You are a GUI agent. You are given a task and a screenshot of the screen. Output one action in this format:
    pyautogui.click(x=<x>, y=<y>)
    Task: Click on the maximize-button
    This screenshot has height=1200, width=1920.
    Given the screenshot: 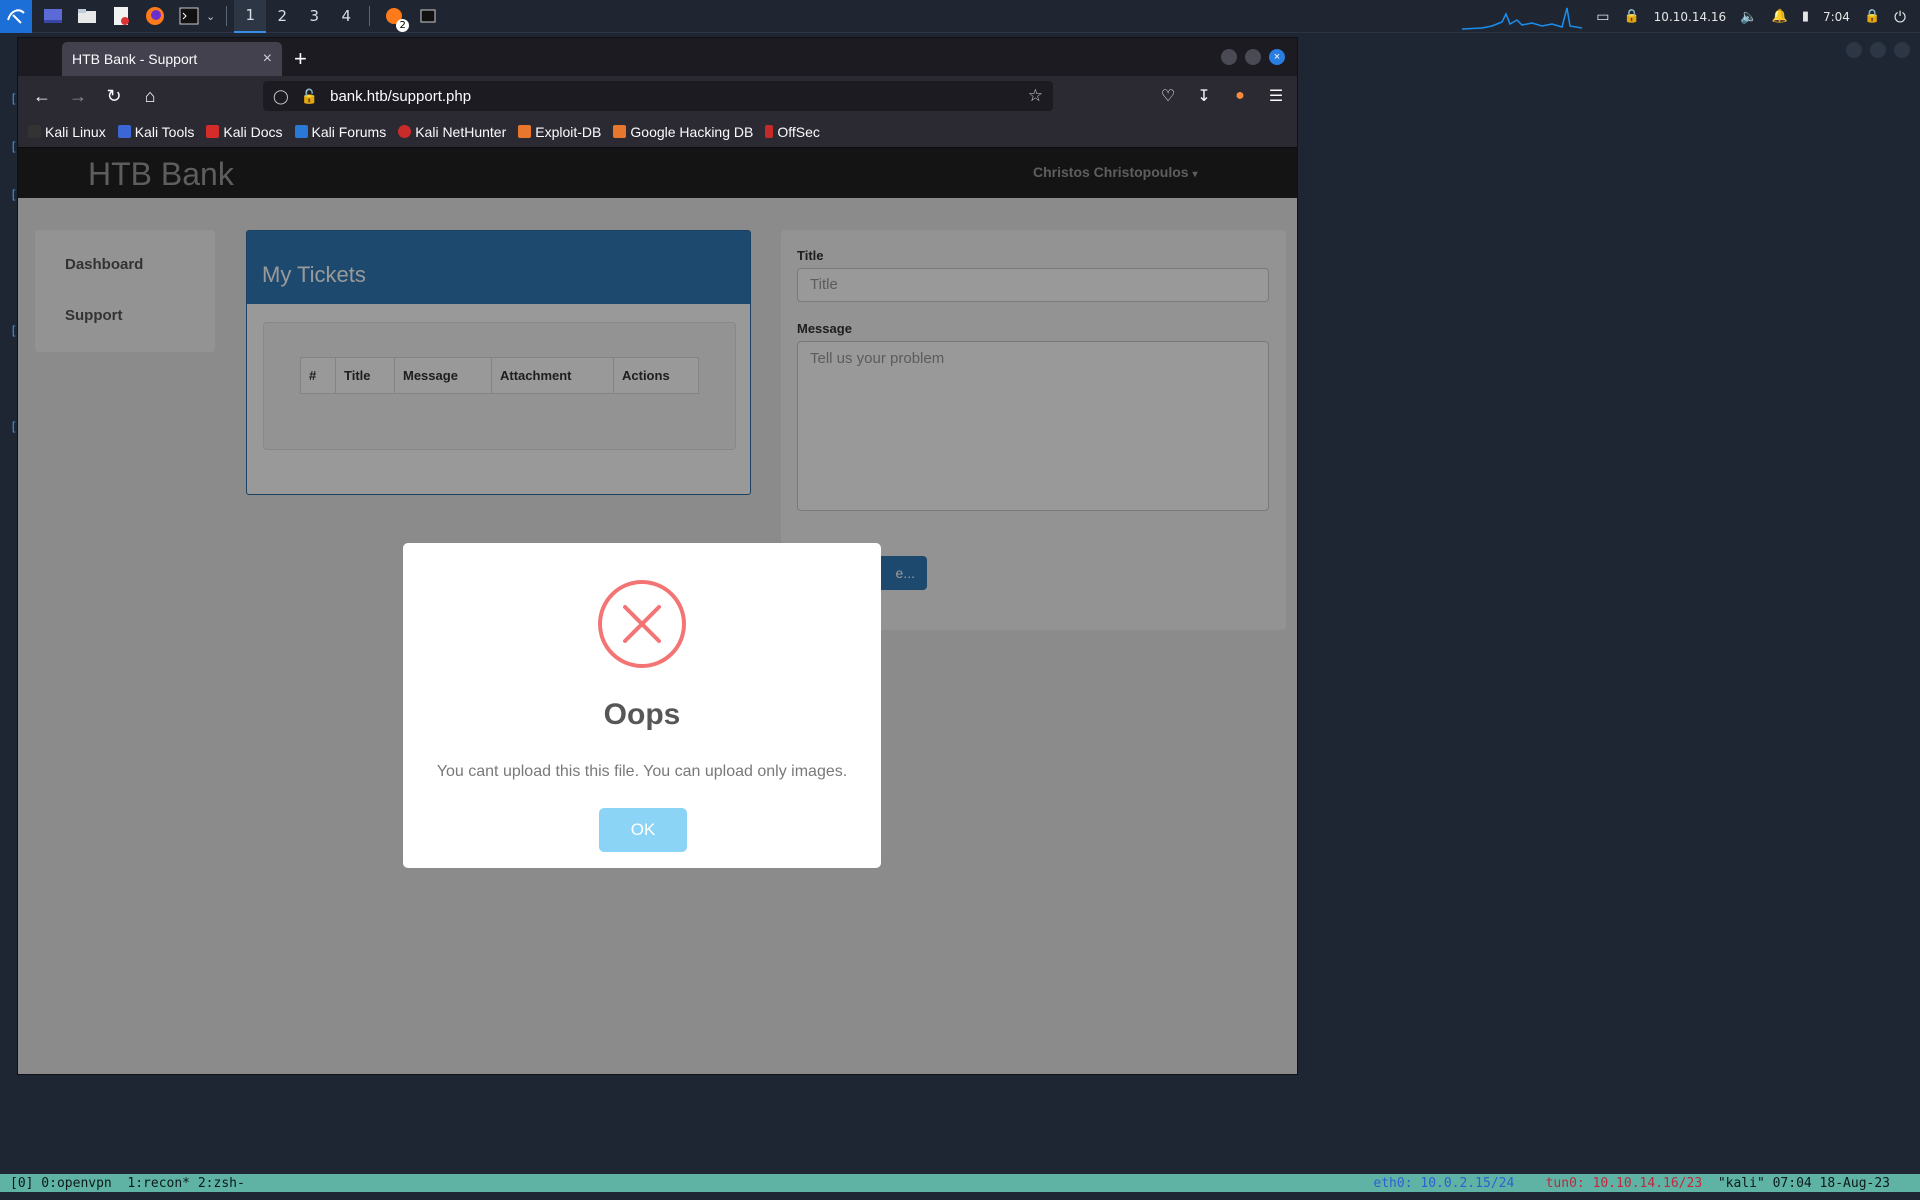 What is the action you would take?
    pyautogui.click(x=1253, y=57)
    